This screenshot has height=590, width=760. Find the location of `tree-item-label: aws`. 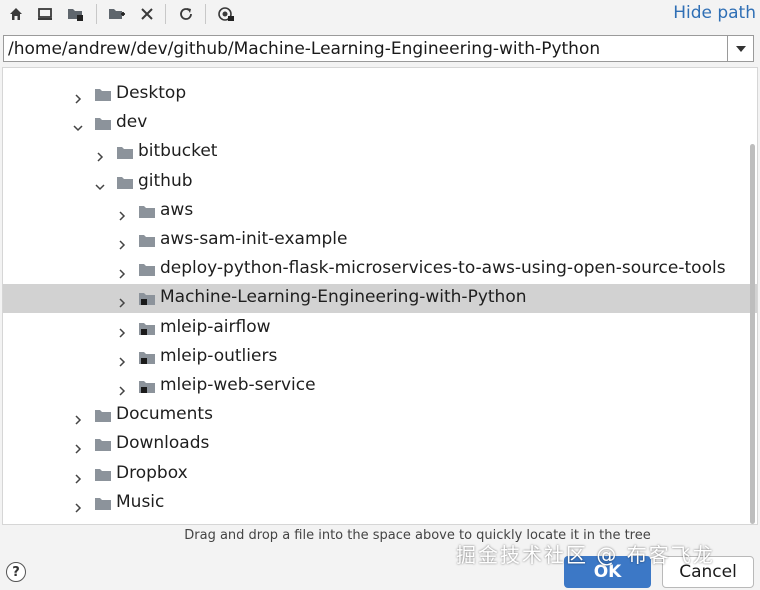

tree-item-label: aws is located at coordinates (177, 209).